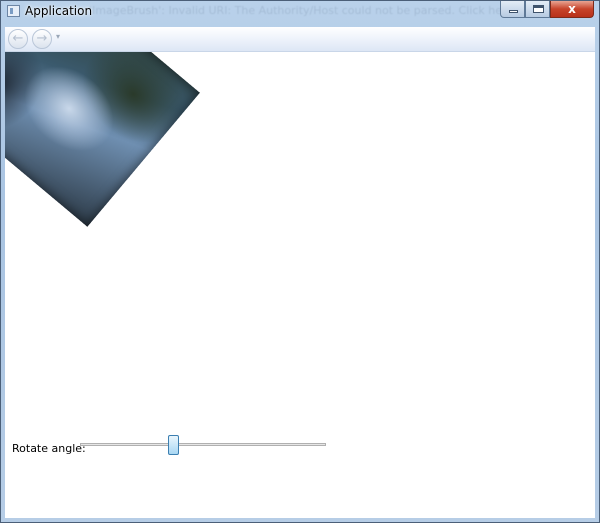  I want to click on close-button: x, so click(572, 9).